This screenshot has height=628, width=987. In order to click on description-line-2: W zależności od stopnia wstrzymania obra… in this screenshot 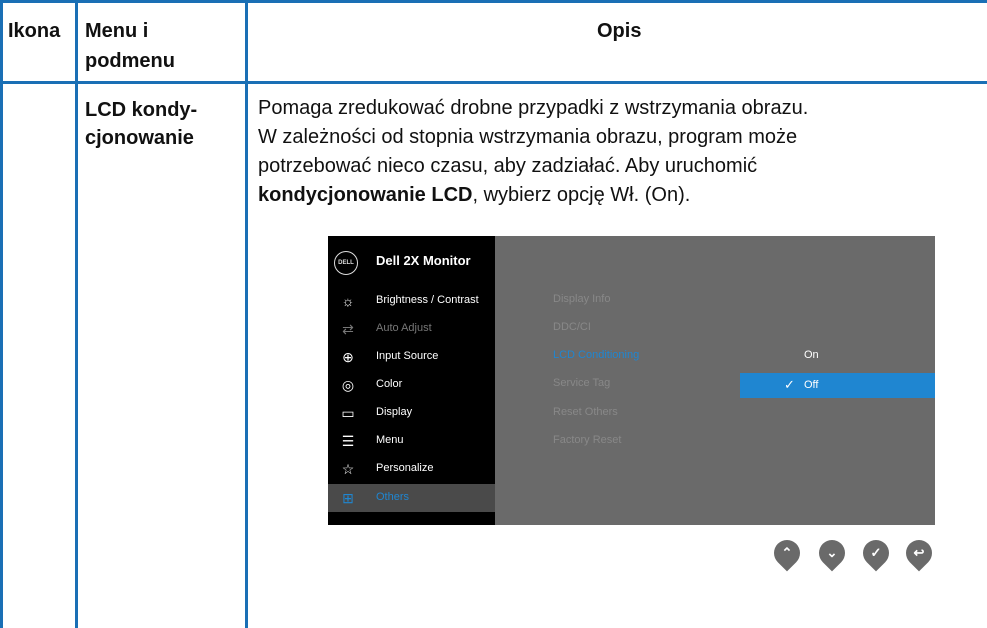, I will do `click(528, 137)`.